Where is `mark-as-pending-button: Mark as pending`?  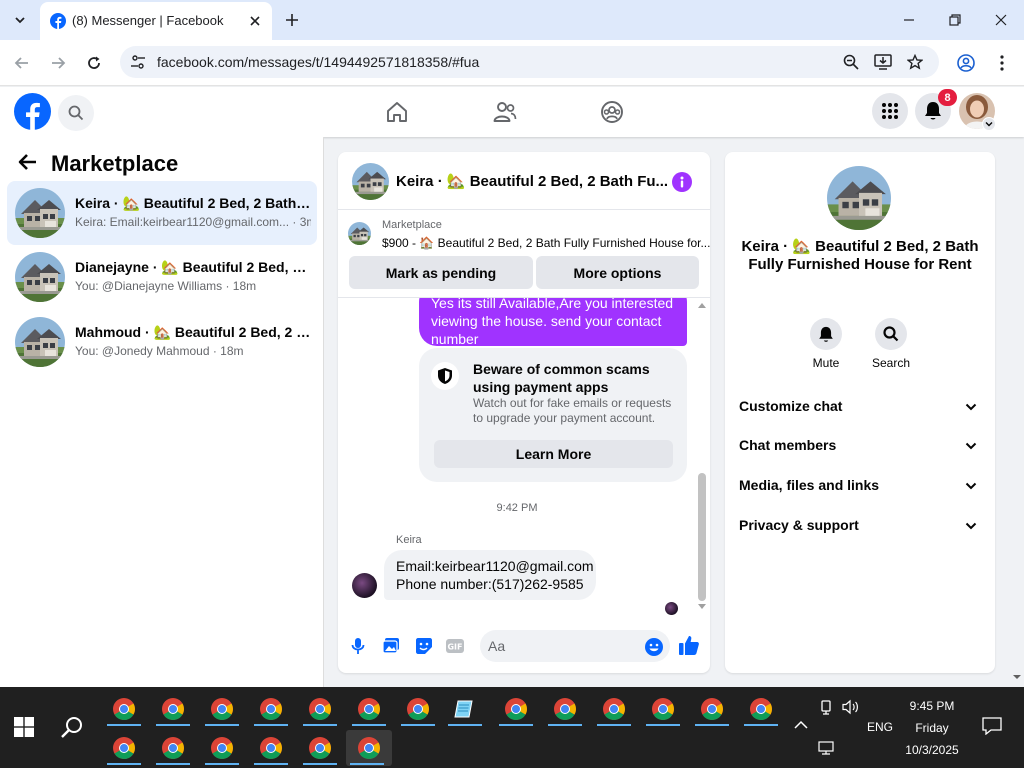 mark-as-pending-button: Mark as pending is located at coordinates (441, 272).